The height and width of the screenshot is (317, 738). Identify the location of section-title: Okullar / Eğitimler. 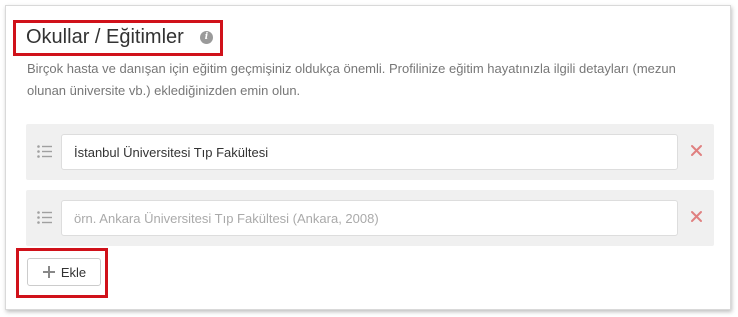
(105, 37).